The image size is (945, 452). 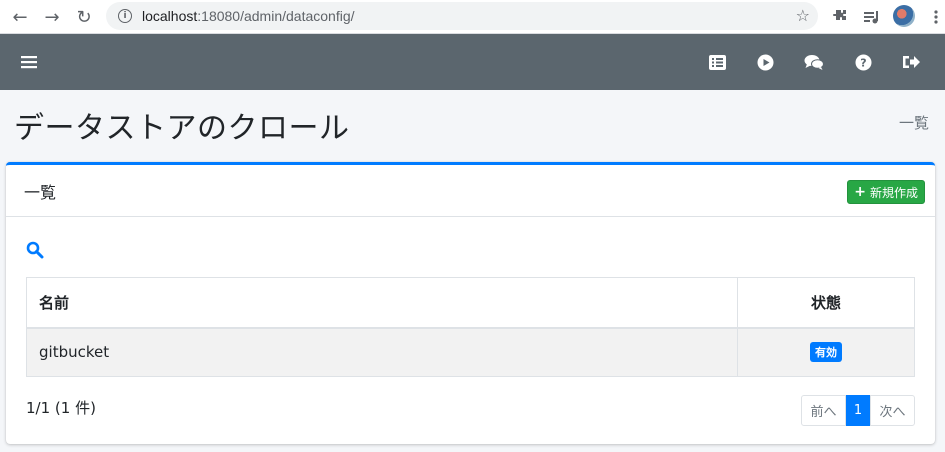 I want to click on record-count: 1/1 (1 件), so click(x=61, y=408).